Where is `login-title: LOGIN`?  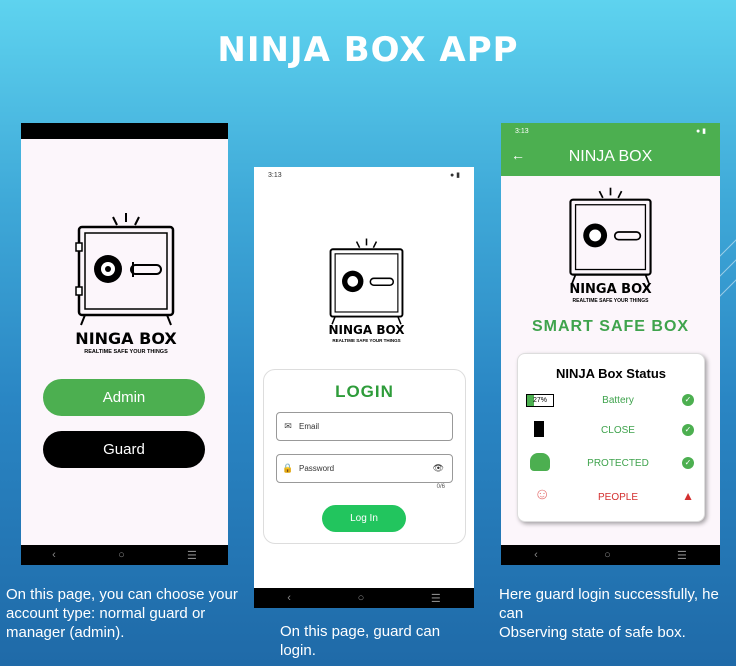 login-title: LOGIN is located at coordinates (364, 391).